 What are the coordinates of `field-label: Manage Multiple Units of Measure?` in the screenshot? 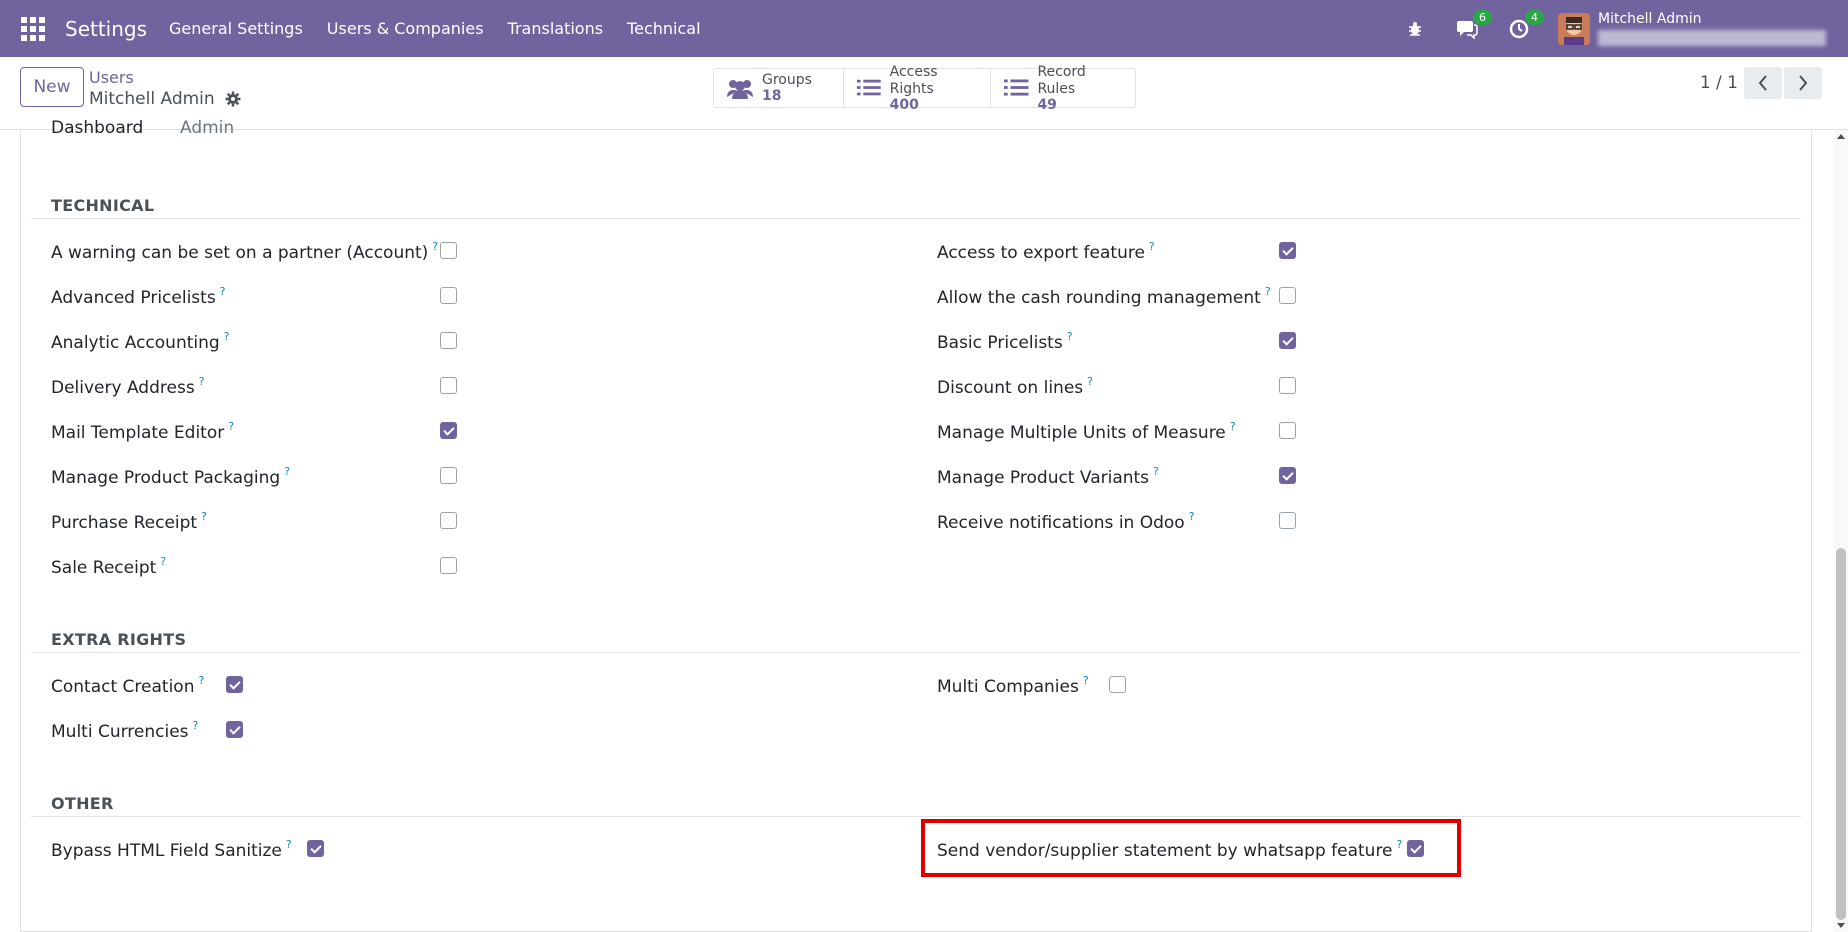 It's located at (1086, 431).